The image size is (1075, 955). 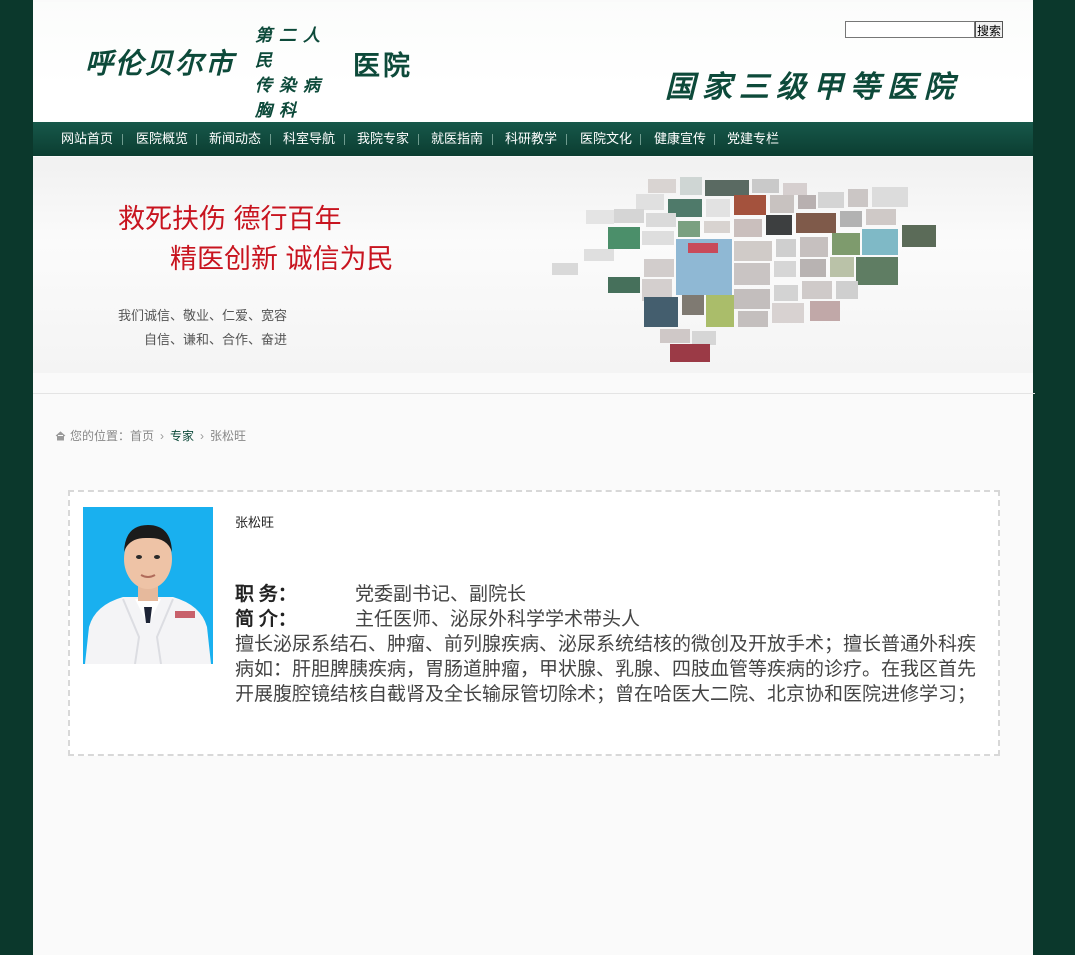 I want to click on breadcrumb-home-link: 首页, so click(x=142, y=436).